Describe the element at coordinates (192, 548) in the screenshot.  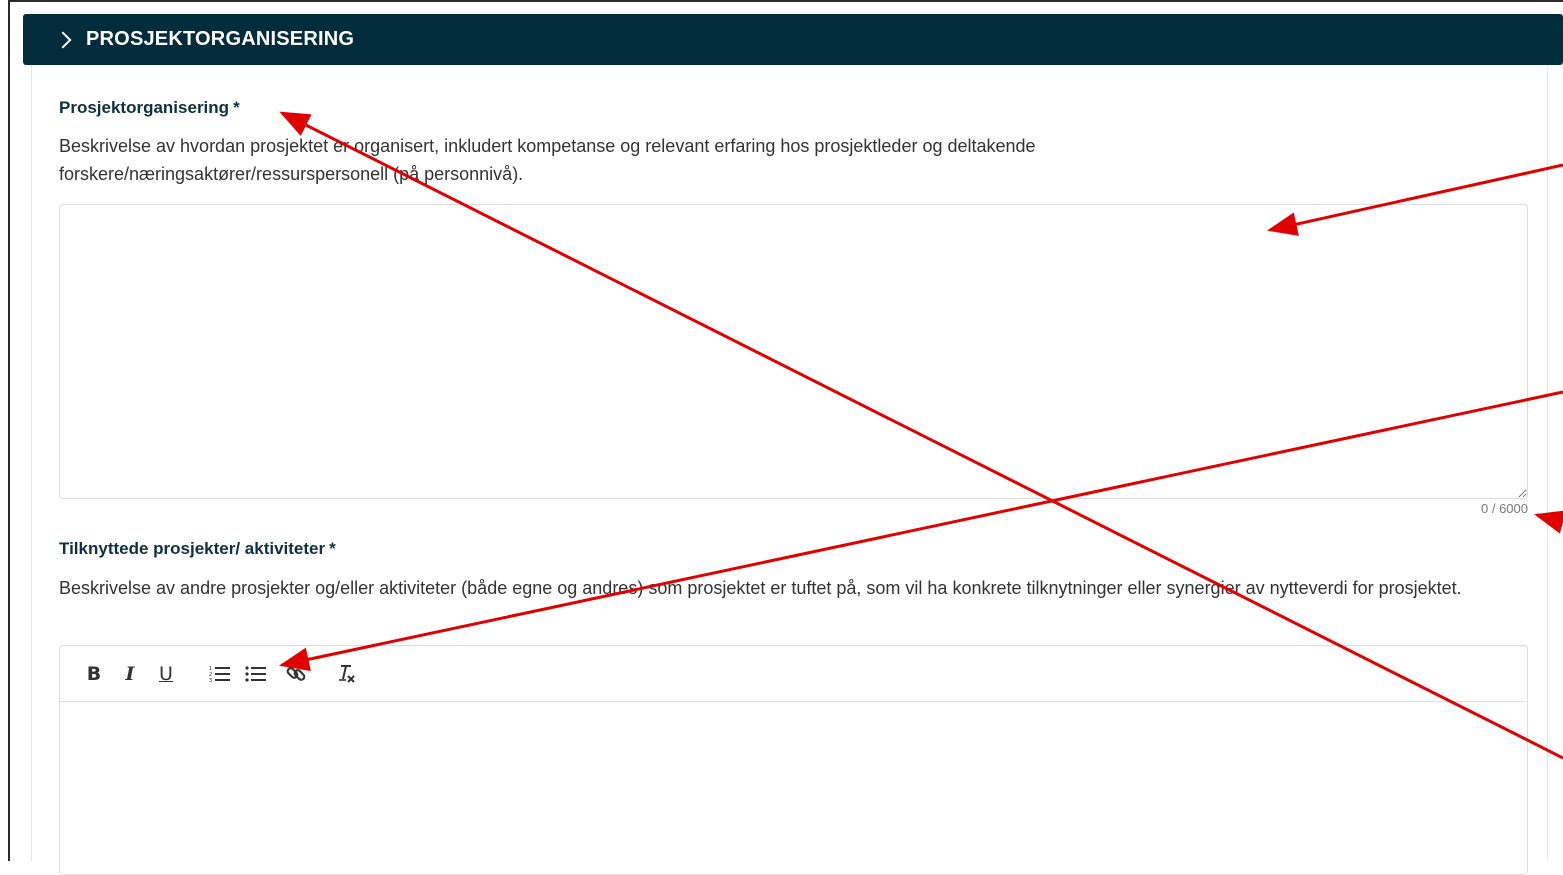
I see `field-label-text: Tilknyttede prosjekter/ aktiviteter` at that location.